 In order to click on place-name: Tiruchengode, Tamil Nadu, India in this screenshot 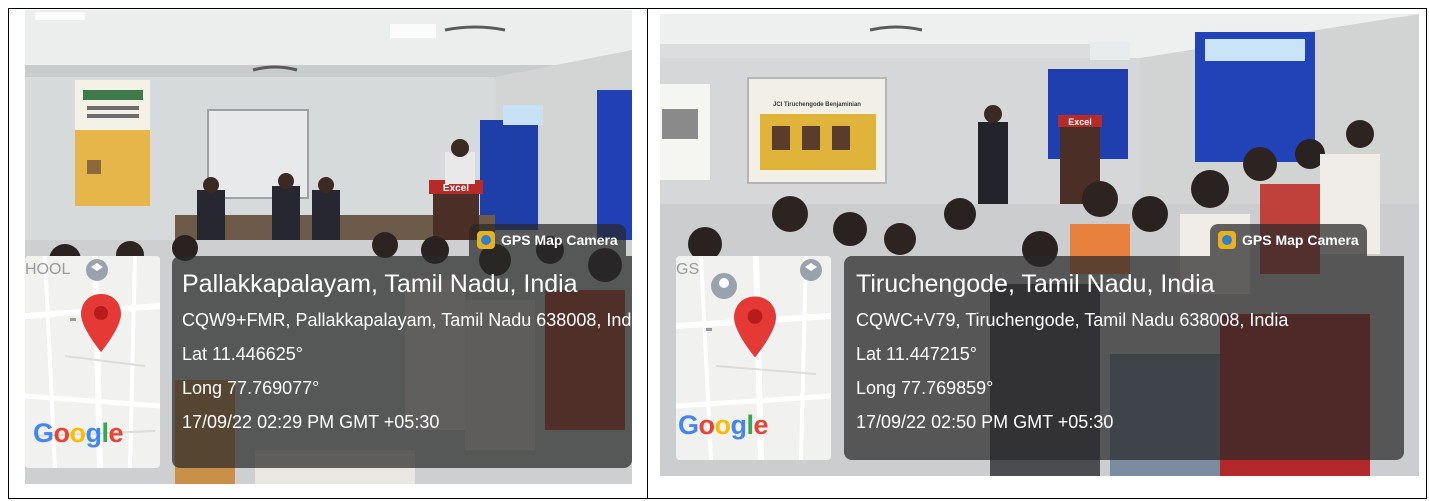, I will do `click(1035, 284)`.